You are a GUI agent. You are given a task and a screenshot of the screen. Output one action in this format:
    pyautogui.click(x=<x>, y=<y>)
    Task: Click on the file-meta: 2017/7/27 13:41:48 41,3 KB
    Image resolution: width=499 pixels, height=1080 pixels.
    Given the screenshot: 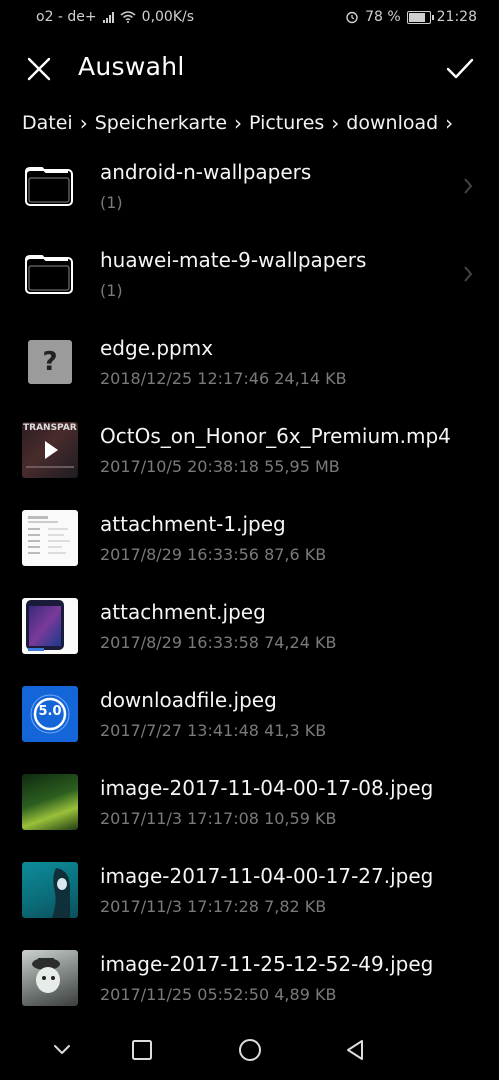 What is the action you would take?
    pyautogui.click(x=213, y=730)
    